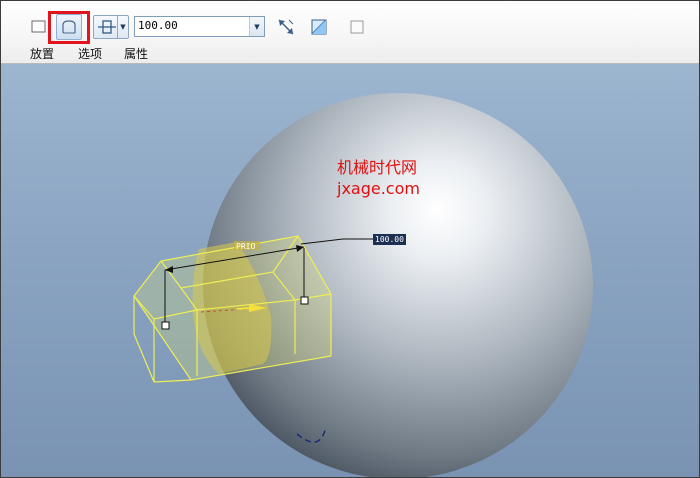  What do you see at coordinates (69, 27) in the screenshot?
I see `selection-highlight` at bounding box center [69, 27].